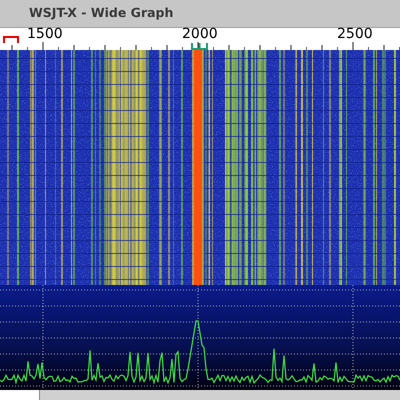 The image size is (400, 400). What do you see at coordinates (355, 34) in the screenshot?
I see `frequency-label: 2500` at bounding box center [355, 34].